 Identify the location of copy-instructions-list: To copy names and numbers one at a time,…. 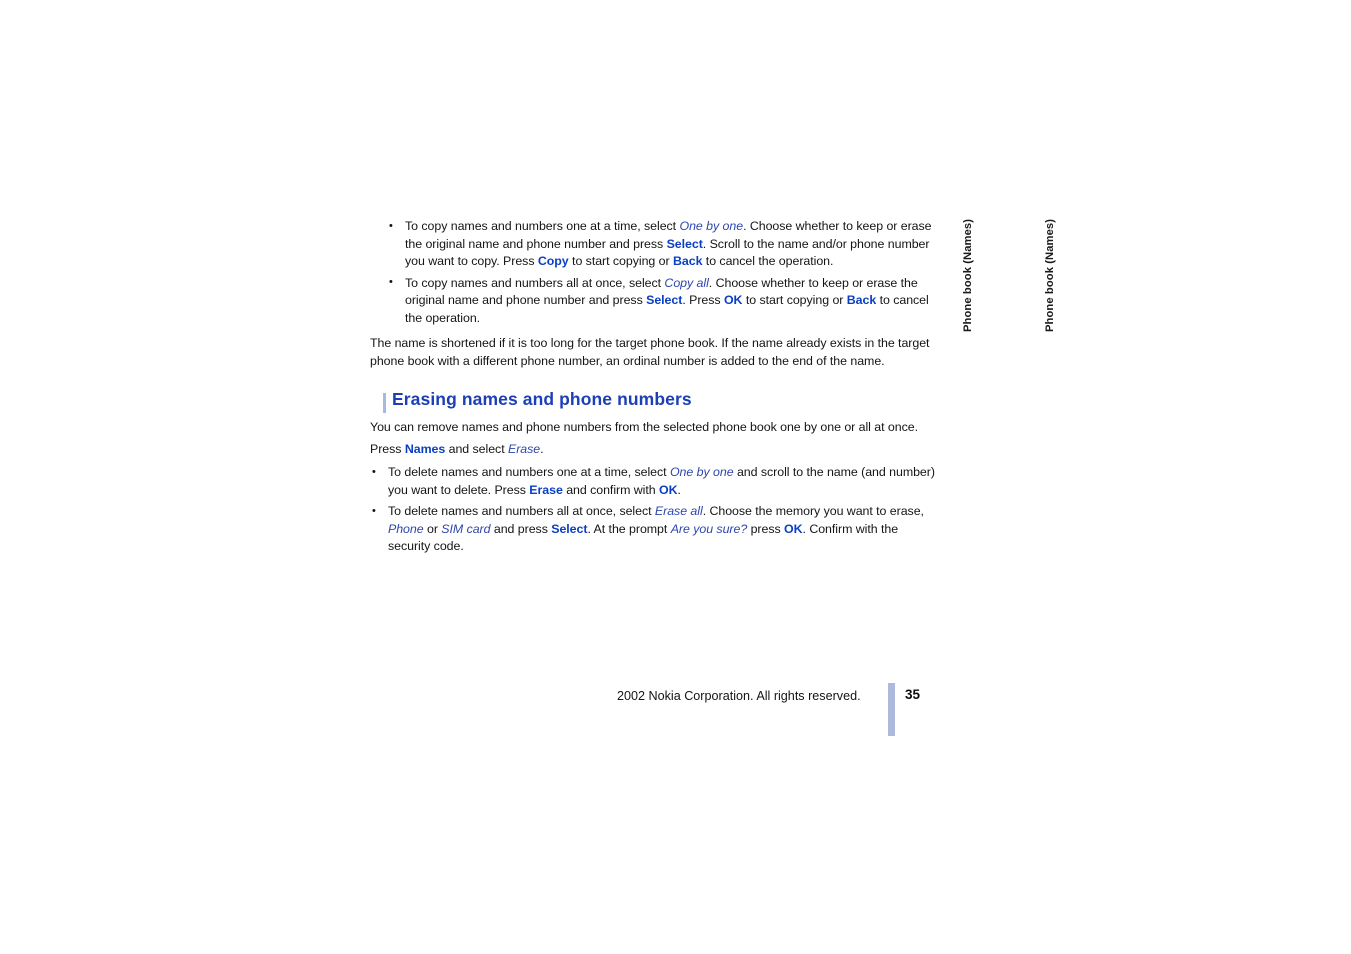
(663, 273).